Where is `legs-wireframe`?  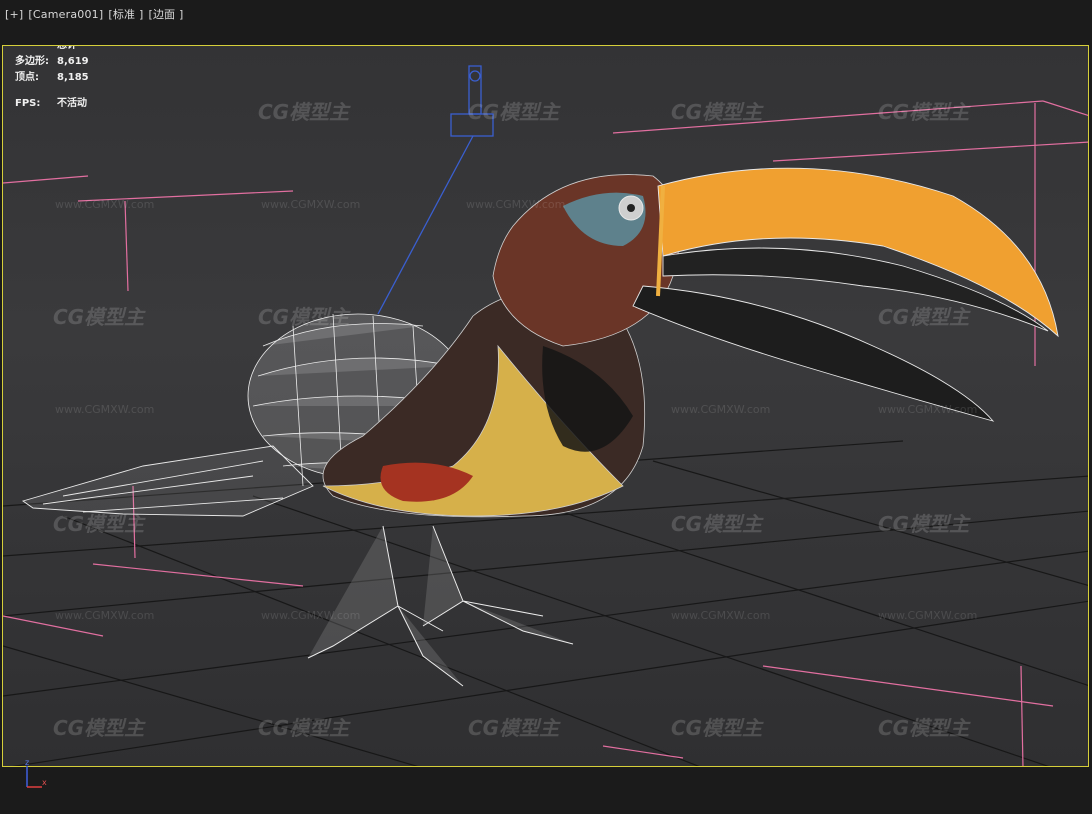 legs-wireframe is located at coordinates (440, 606).